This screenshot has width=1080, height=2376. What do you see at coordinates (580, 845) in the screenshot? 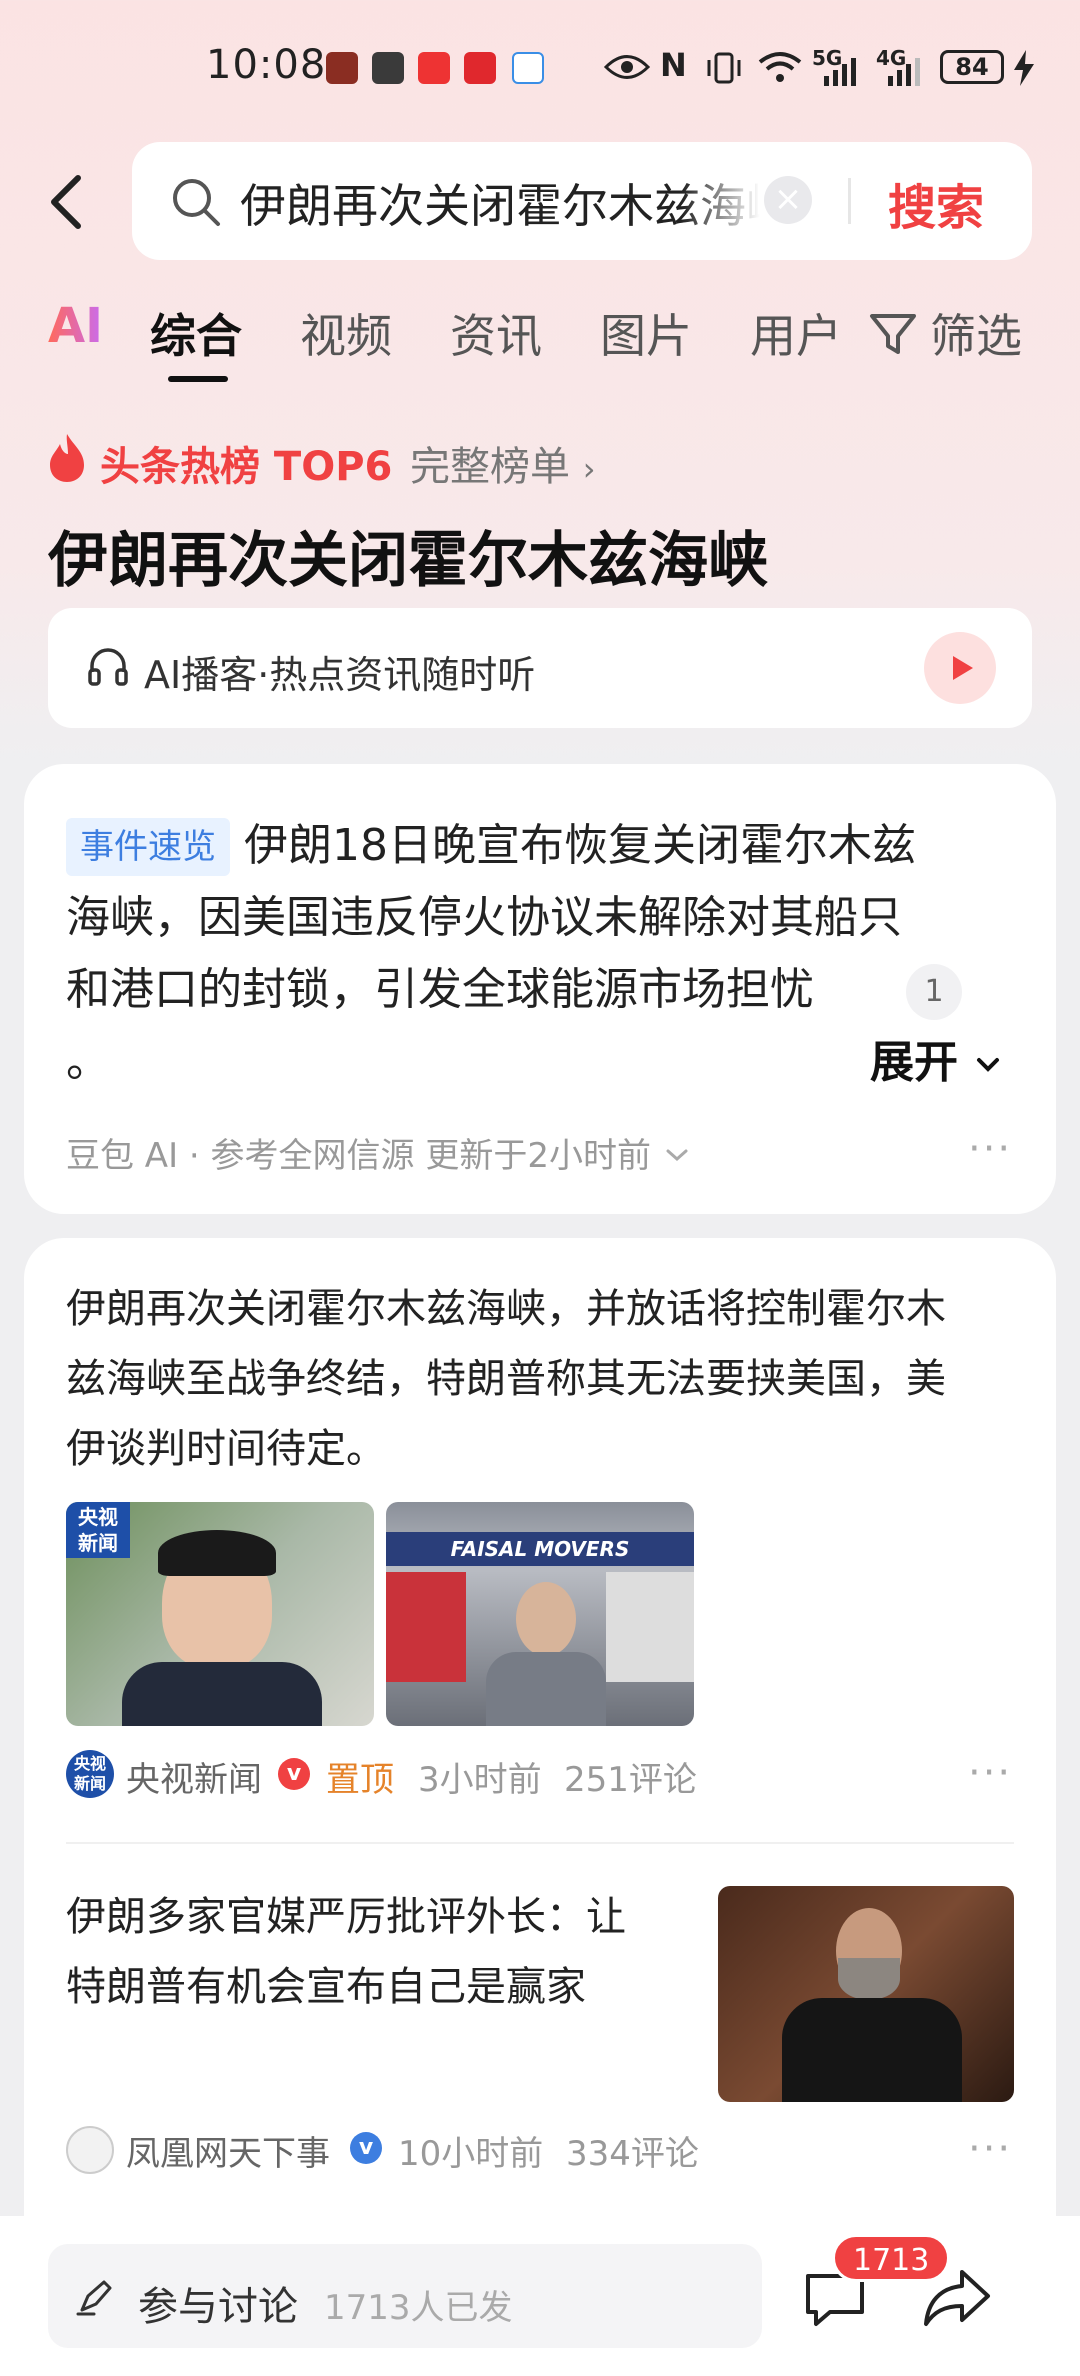
I see `event-summary-line-1: 伊朗18日晚宣布恢复关闭霍尔木兹` at bounding box center [580, 845].